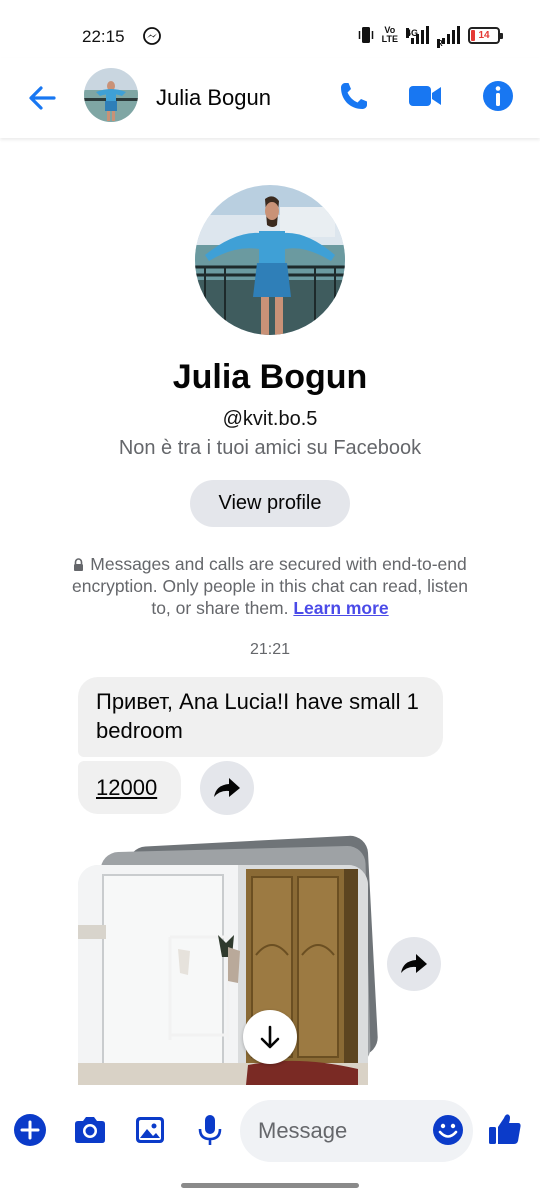  Describe the element at coordinates (389, 34) in the screenshot. I see `volte-indicator: Vo LTE` at that location.